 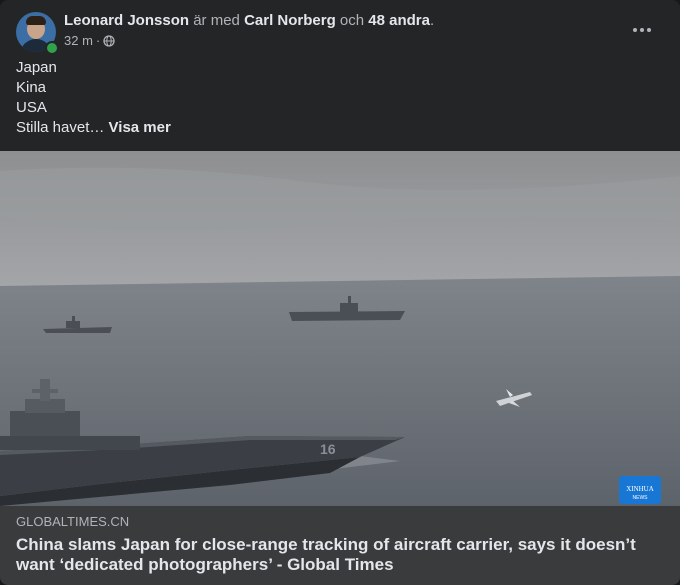 I want to click on svg-text: XINHUA, so click(x=640, y=489).